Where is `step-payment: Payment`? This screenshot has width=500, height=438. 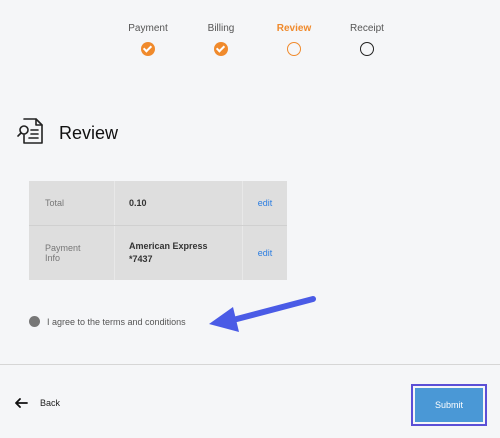 step-payment: Payment is located at coordinates (148, 39).